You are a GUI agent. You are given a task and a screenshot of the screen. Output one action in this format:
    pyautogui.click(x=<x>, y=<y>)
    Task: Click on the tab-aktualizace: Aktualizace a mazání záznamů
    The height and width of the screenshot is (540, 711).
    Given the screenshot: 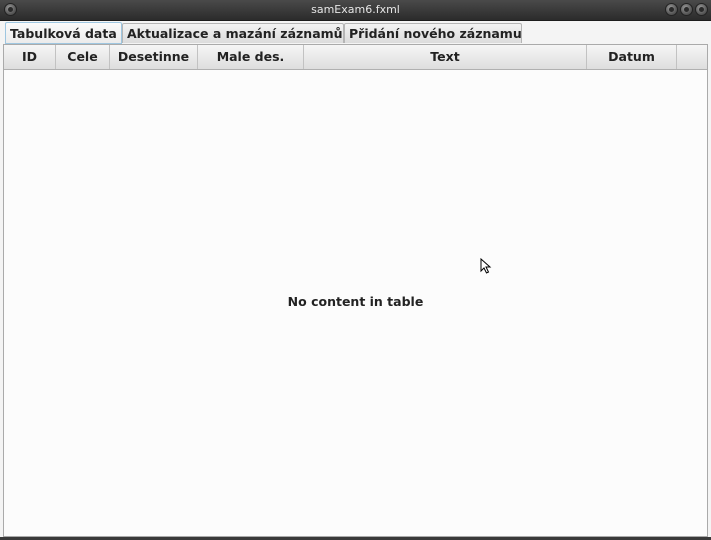 What is the action you would take?
    pyautogui.click(x=233, y=33)
    